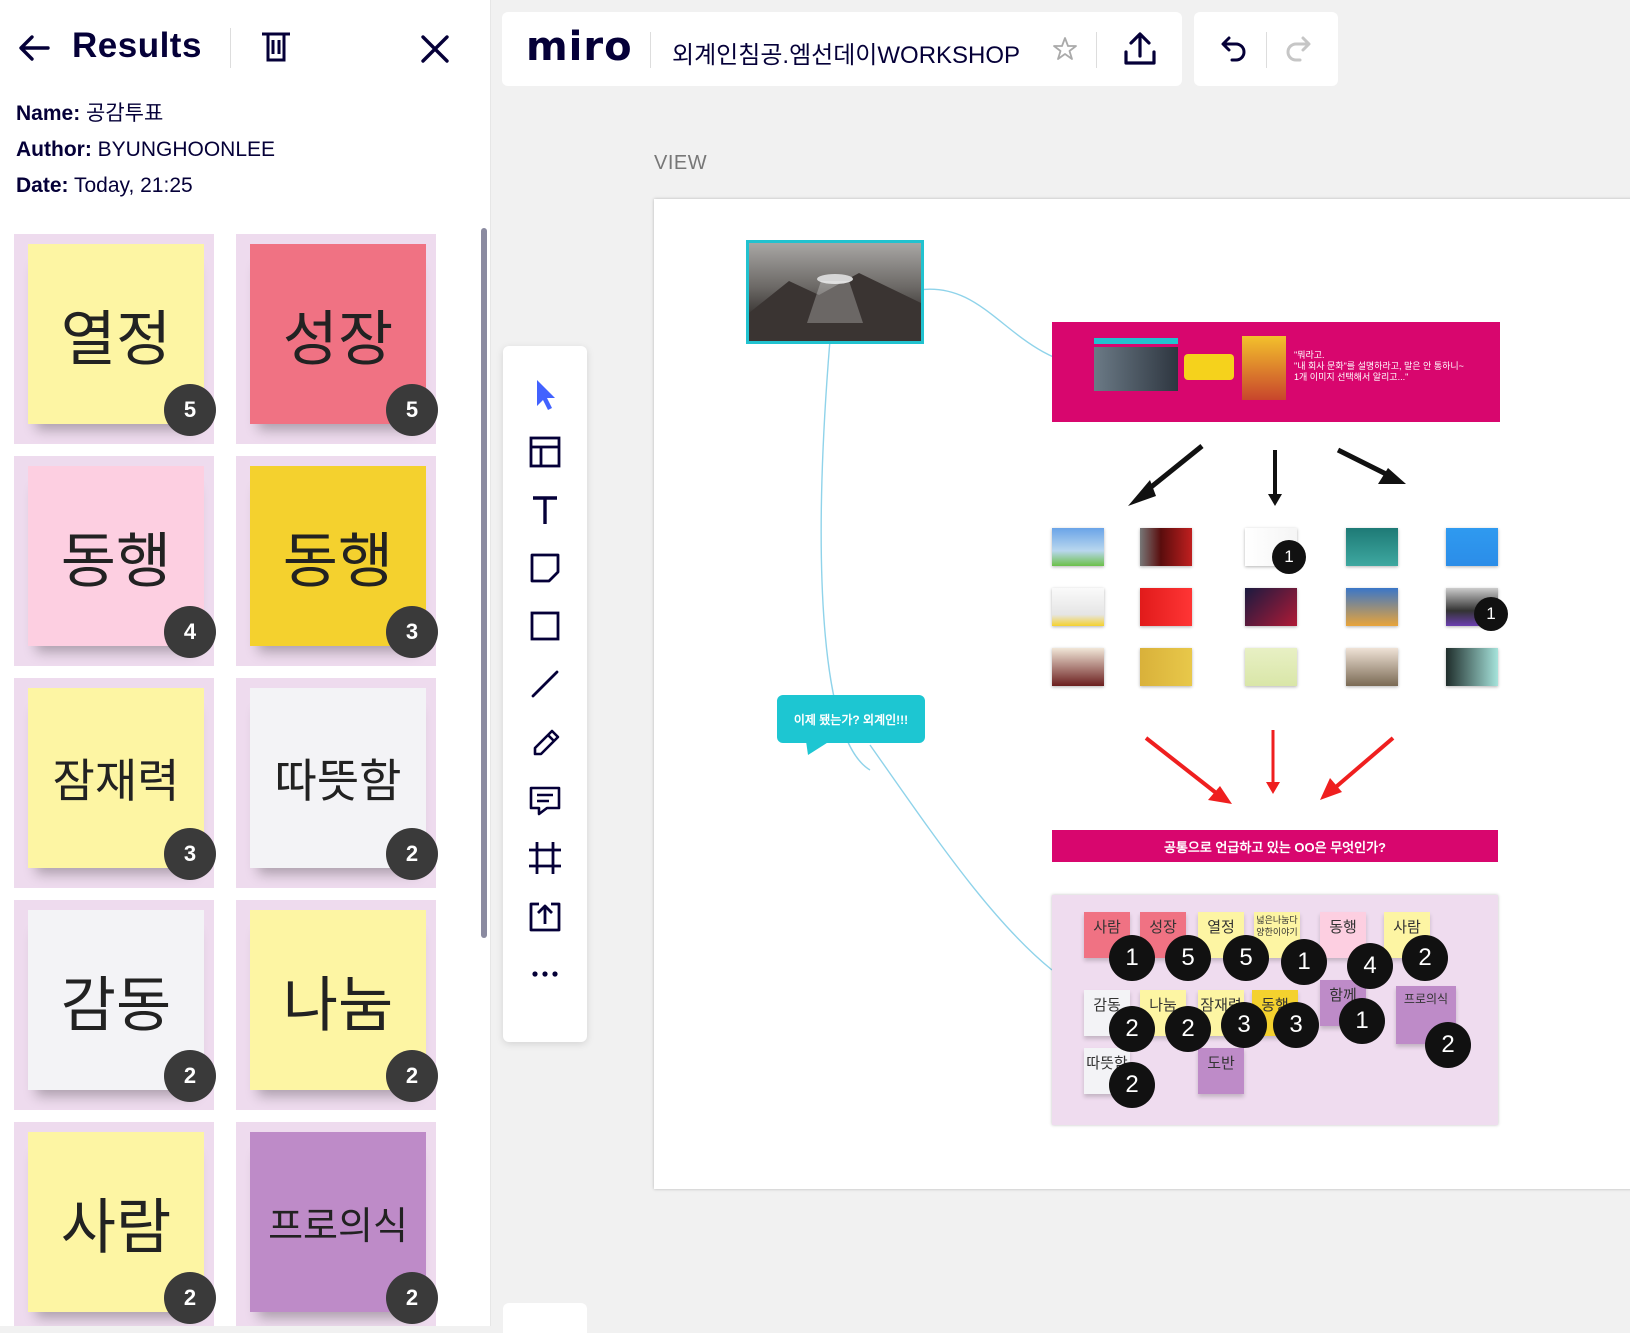  I want to click on result-card: 성장 5, so click(337, 339).